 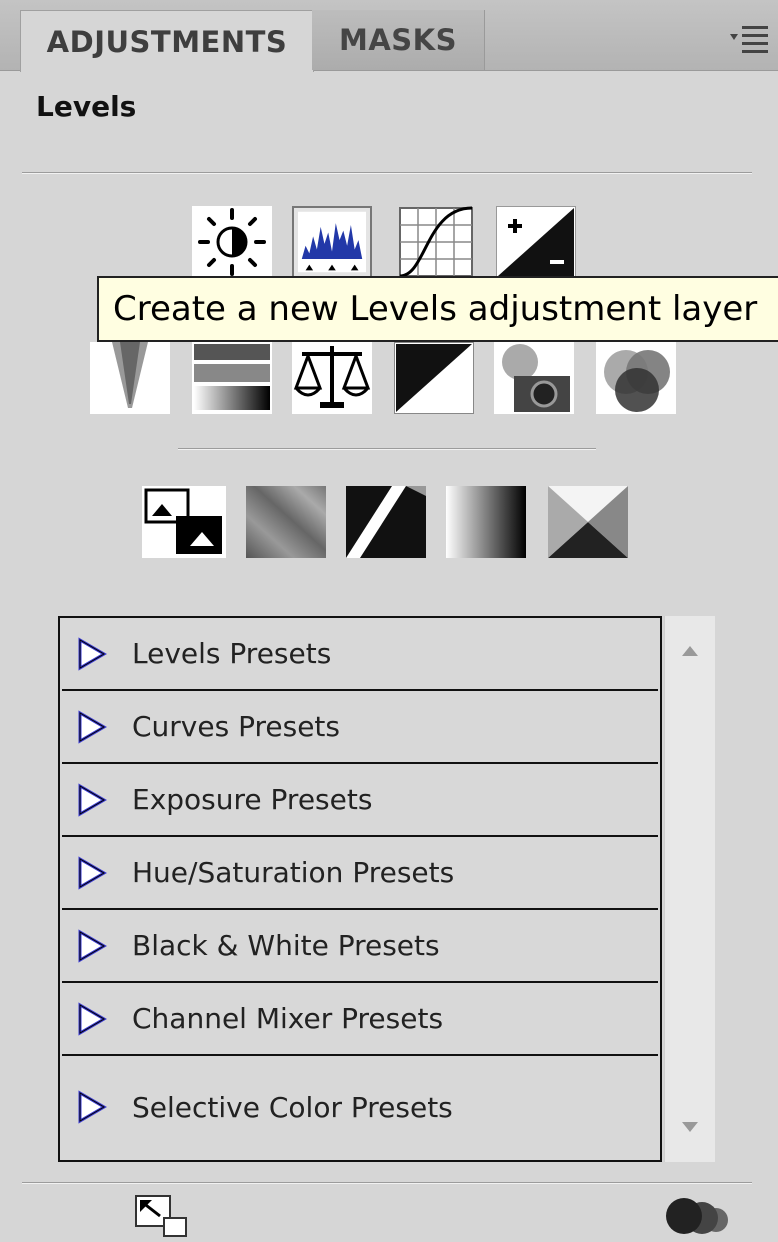 I want to click on selective-color-icon, so click(x=588, y=522).